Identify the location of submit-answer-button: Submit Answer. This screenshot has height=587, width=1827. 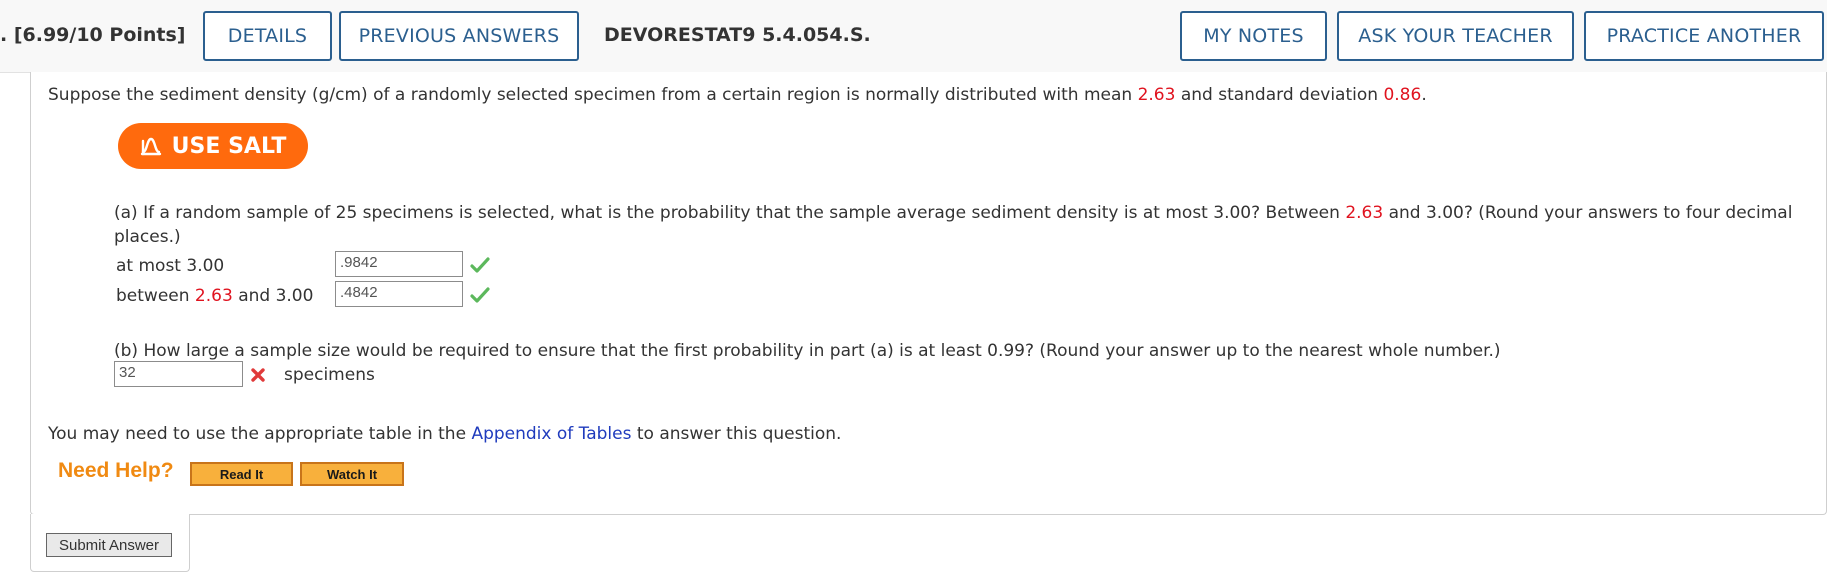
(109, 545).